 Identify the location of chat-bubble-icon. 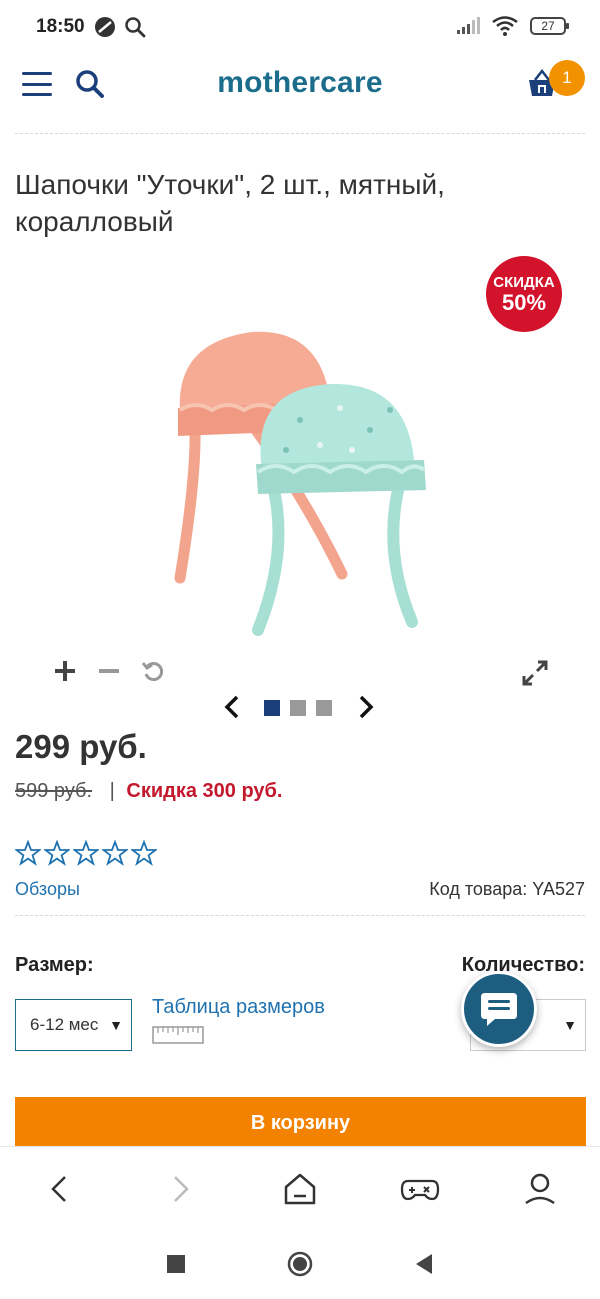
(499, 1009).